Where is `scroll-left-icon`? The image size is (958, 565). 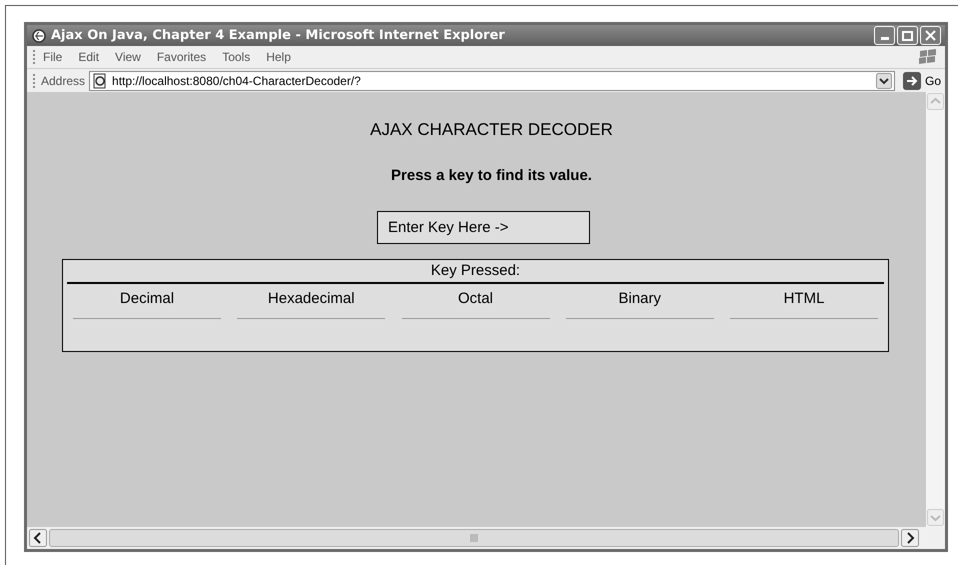
scroll-left-icon is located at coordinates (38, 538).